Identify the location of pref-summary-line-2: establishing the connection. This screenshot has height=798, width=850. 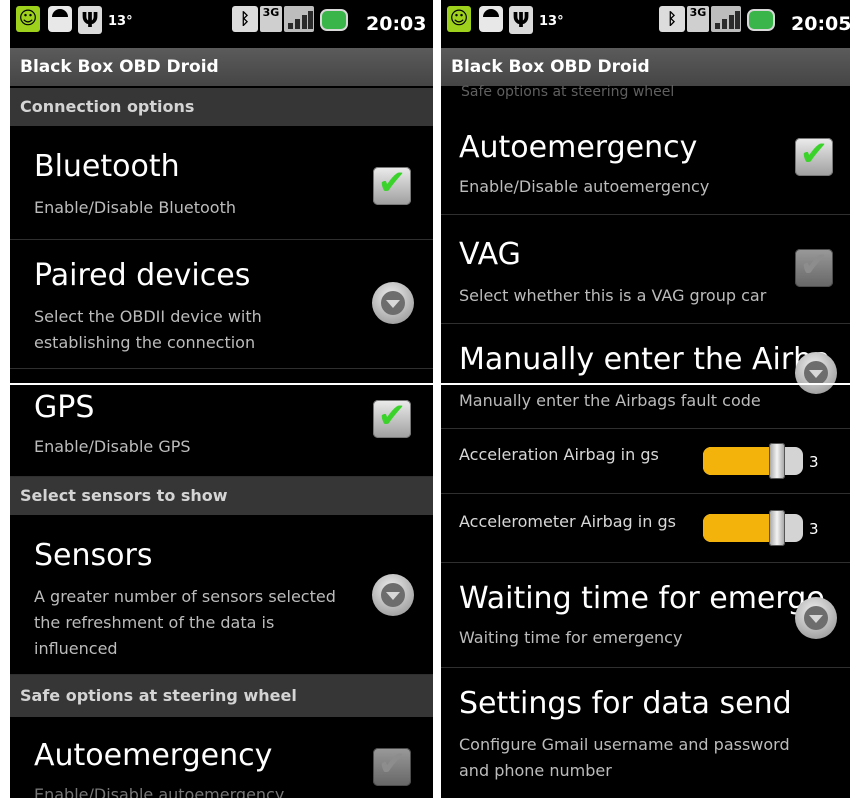
(145, 342).